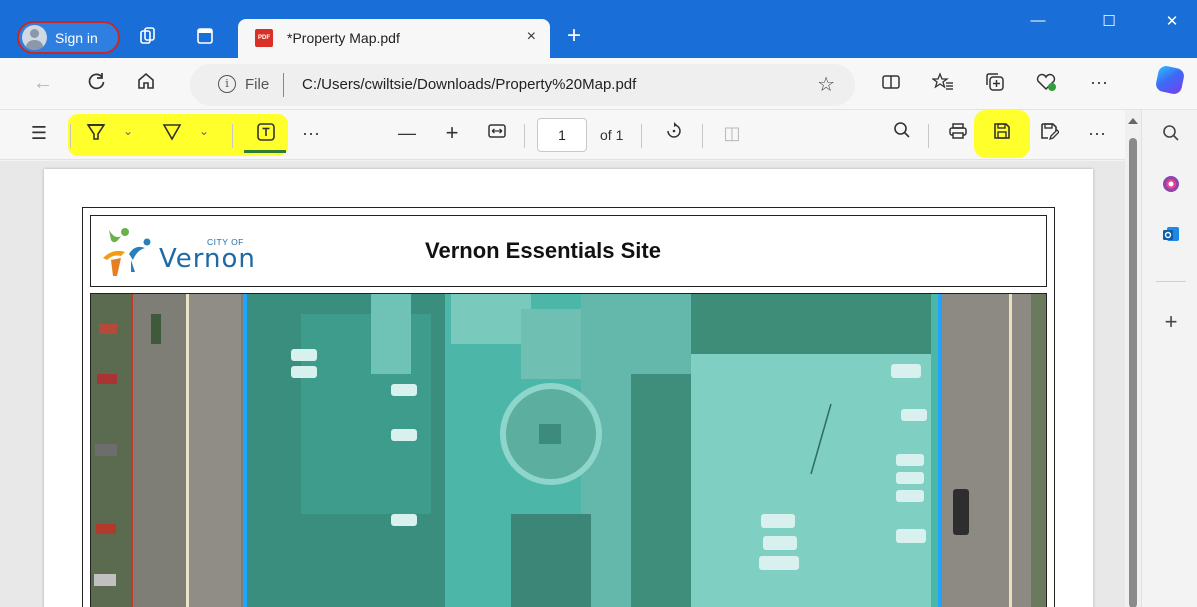 The width and height of the screenshot is (1197, 607). What do you see at coordinates (204, 131) in the screenshot?
I see `draw-options-chevron-icon: ⌄` at bounding box center [204, 131].